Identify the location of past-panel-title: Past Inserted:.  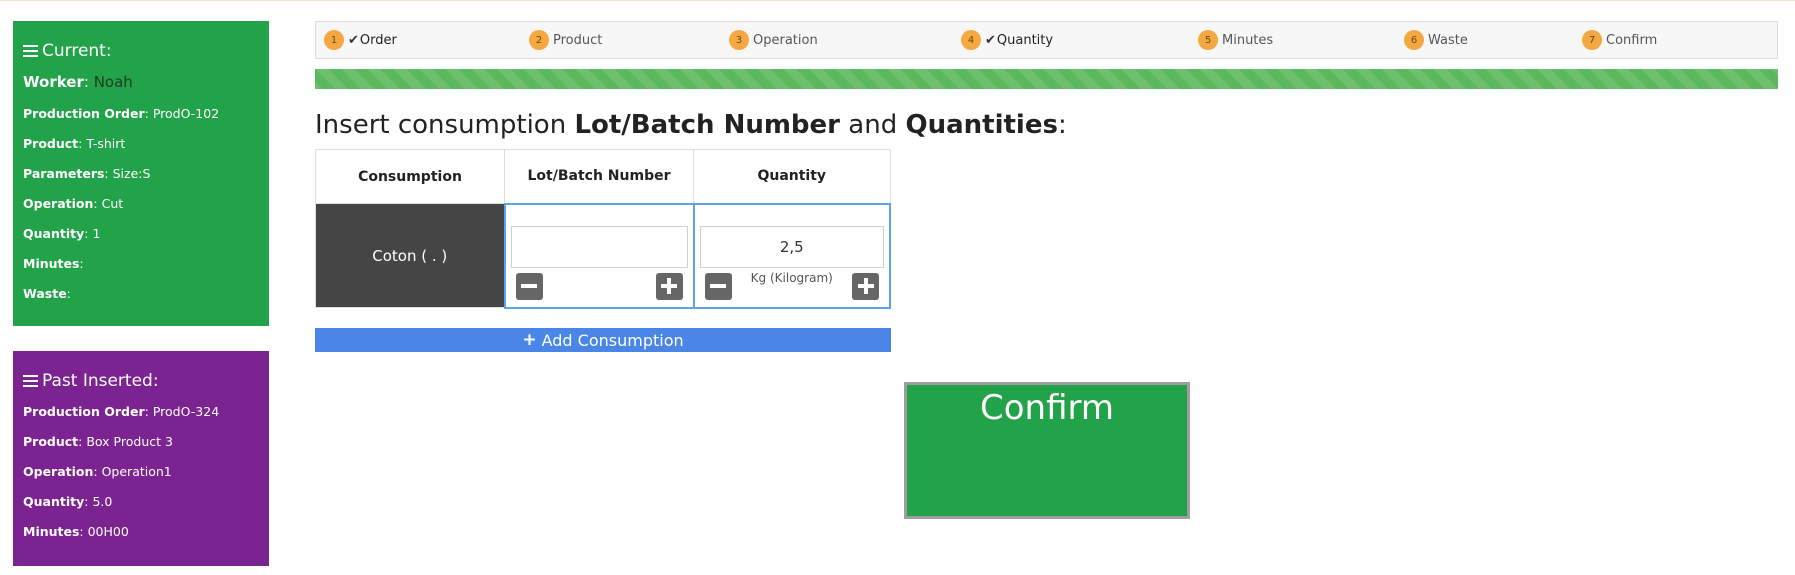
(141, 381).